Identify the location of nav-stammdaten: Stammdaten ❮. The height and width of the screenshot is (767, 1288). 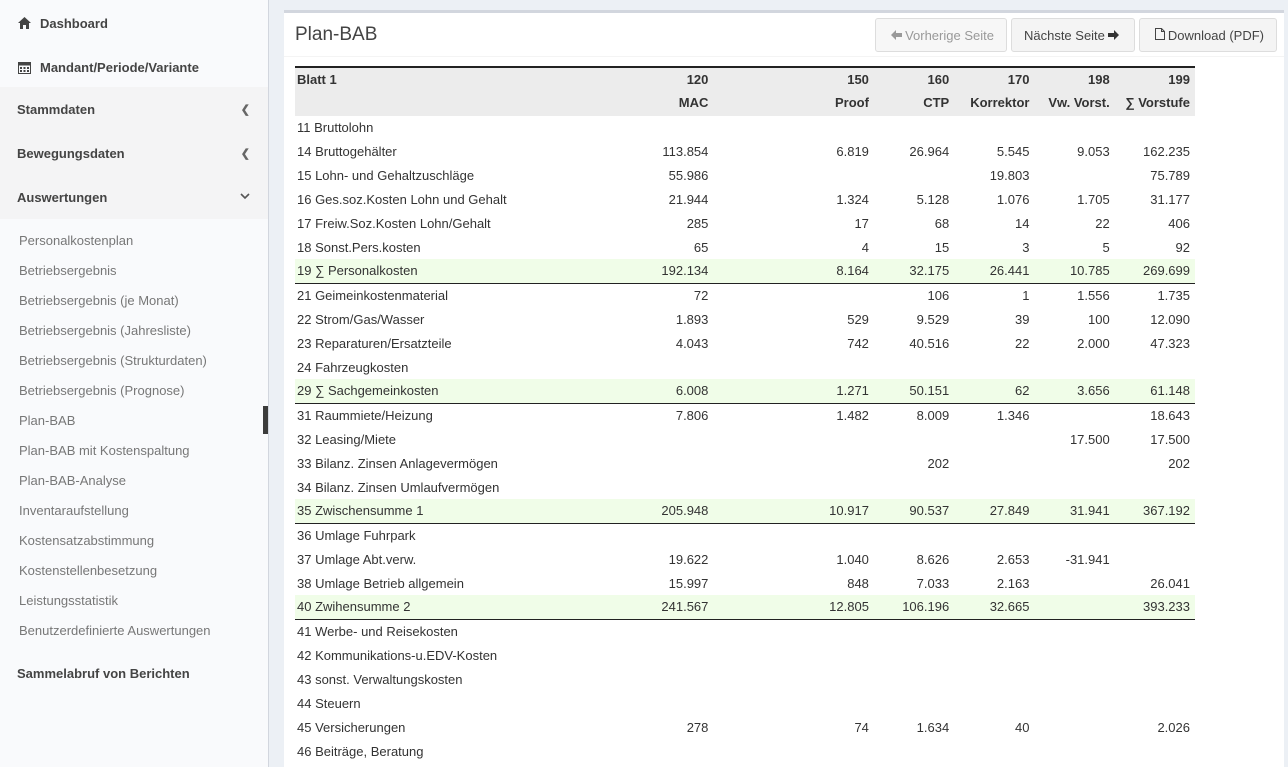
(134, 109).